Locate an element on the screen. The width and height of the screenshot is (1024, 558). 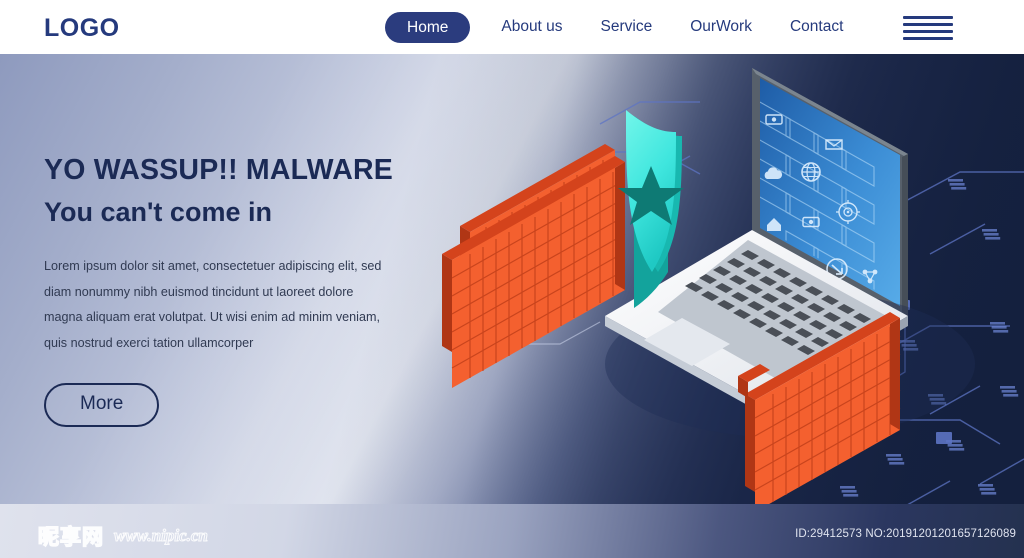
watermark: 昵享网 www.nipic.cn is located at coordinates (122, 536).